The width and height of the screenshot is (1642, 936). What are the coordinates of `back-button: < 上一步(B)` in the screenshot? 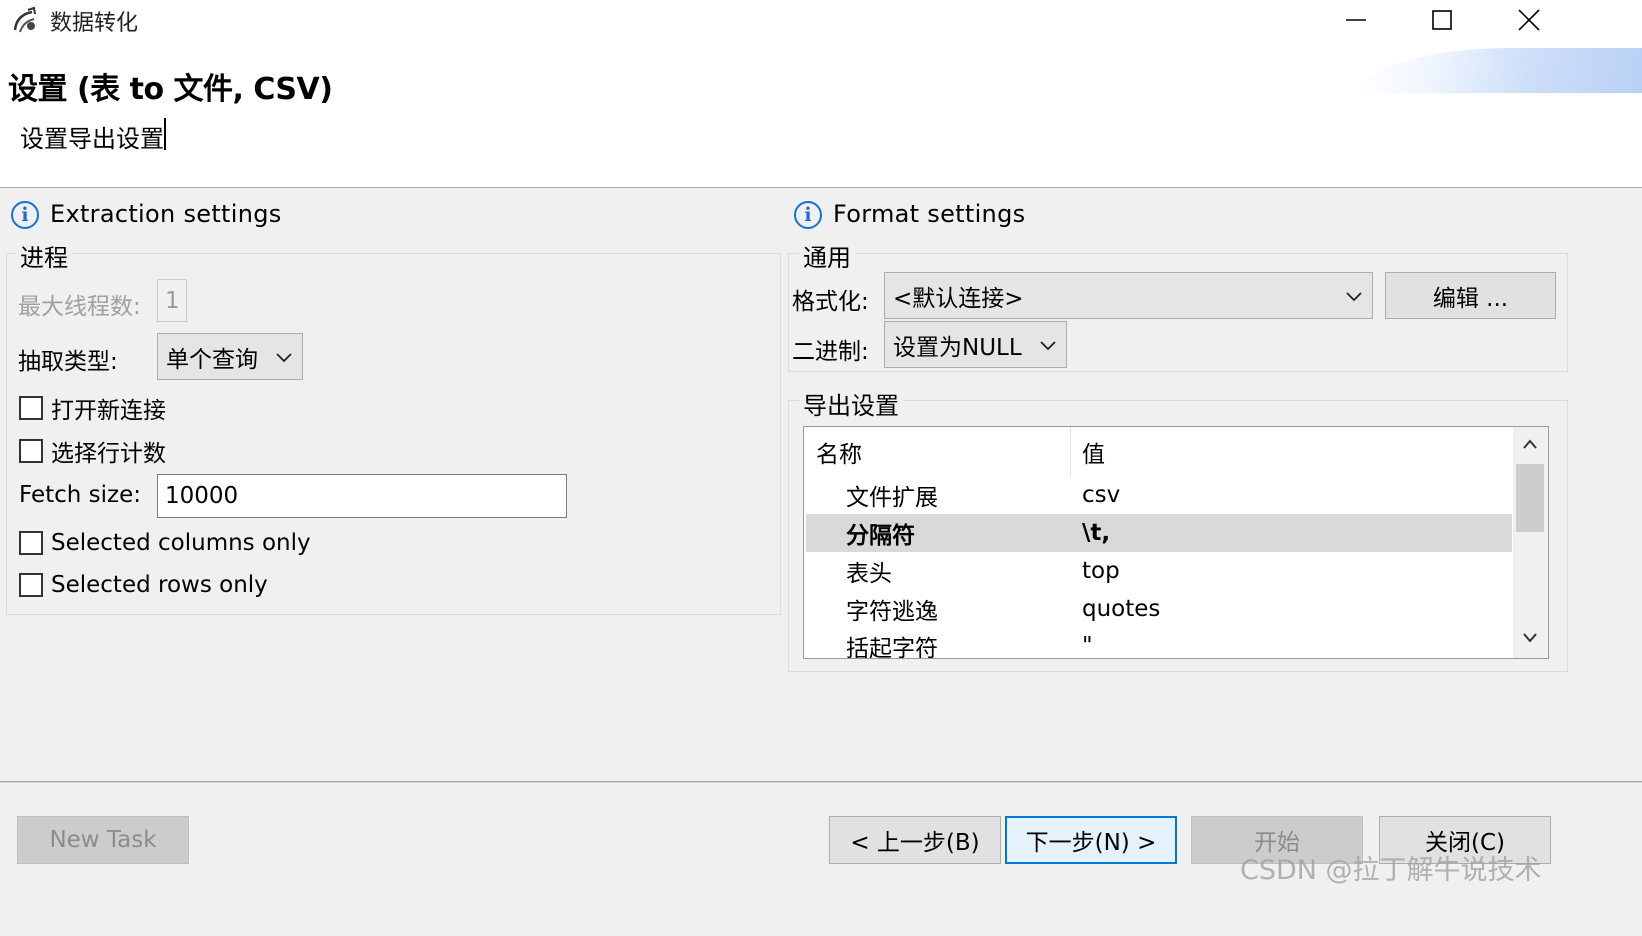 It's located at (915, 840).